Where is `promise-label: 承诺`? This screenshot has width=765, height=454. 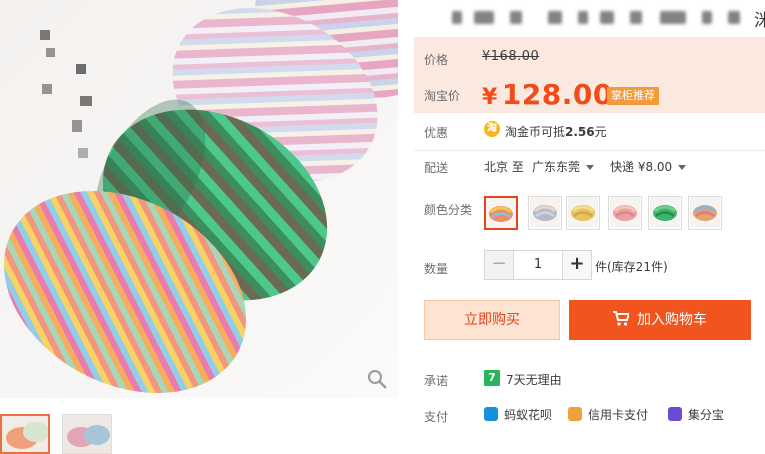
promise-label: 承诺 is located at coordinates (436, 381).